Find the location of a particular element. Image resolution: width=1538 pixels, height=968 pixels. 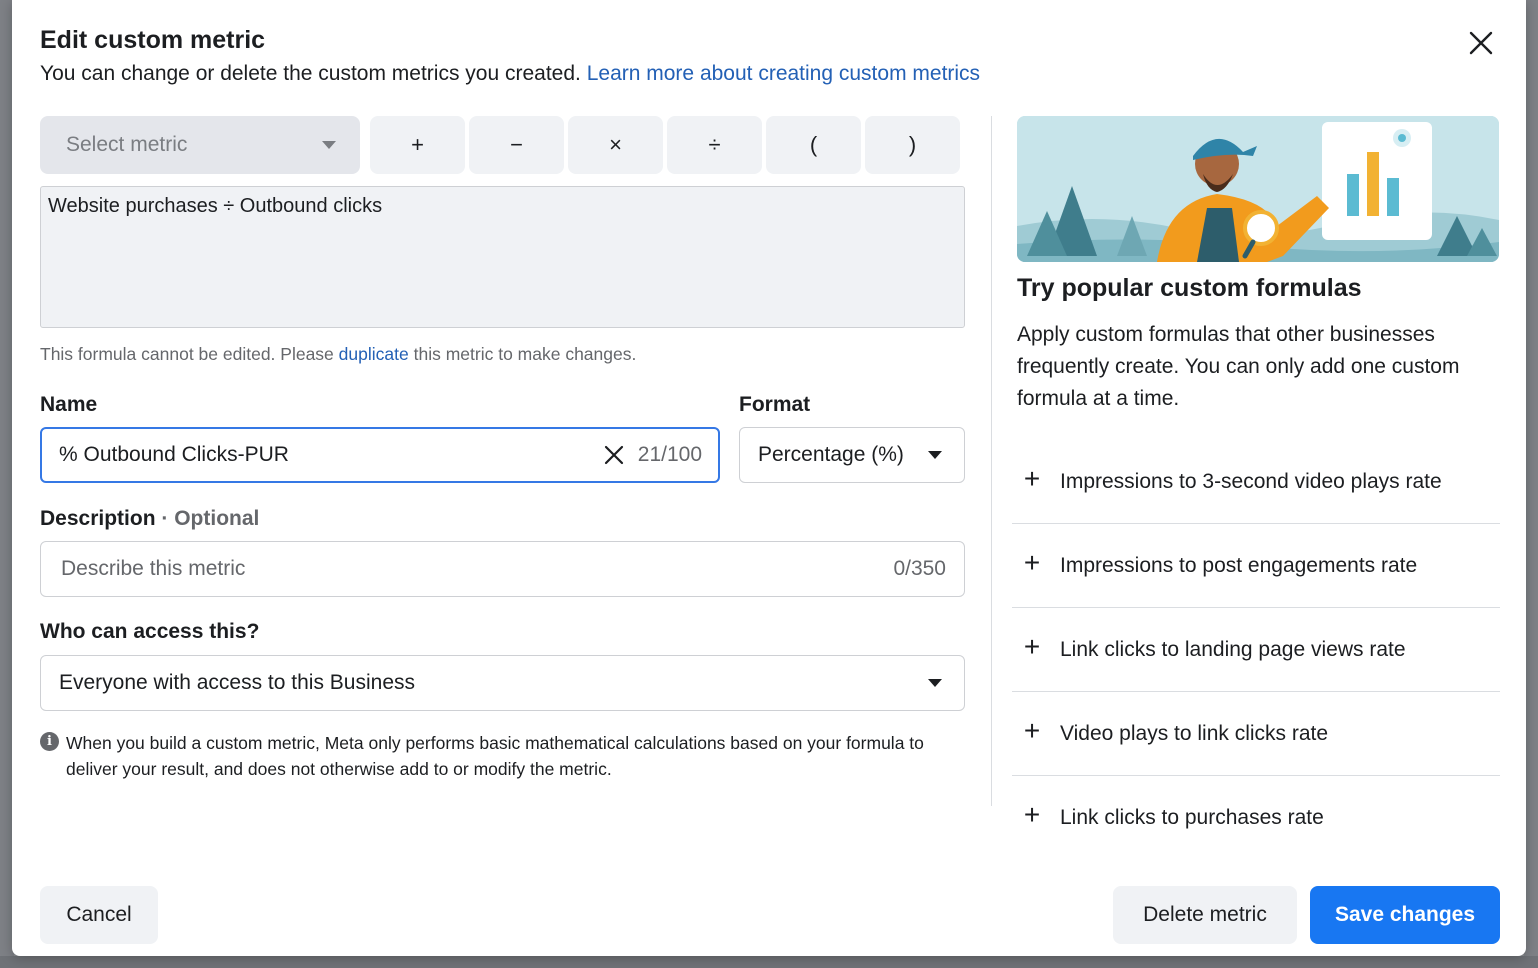

operator-close-paren-button: ) is located at coordinates (912, 145).